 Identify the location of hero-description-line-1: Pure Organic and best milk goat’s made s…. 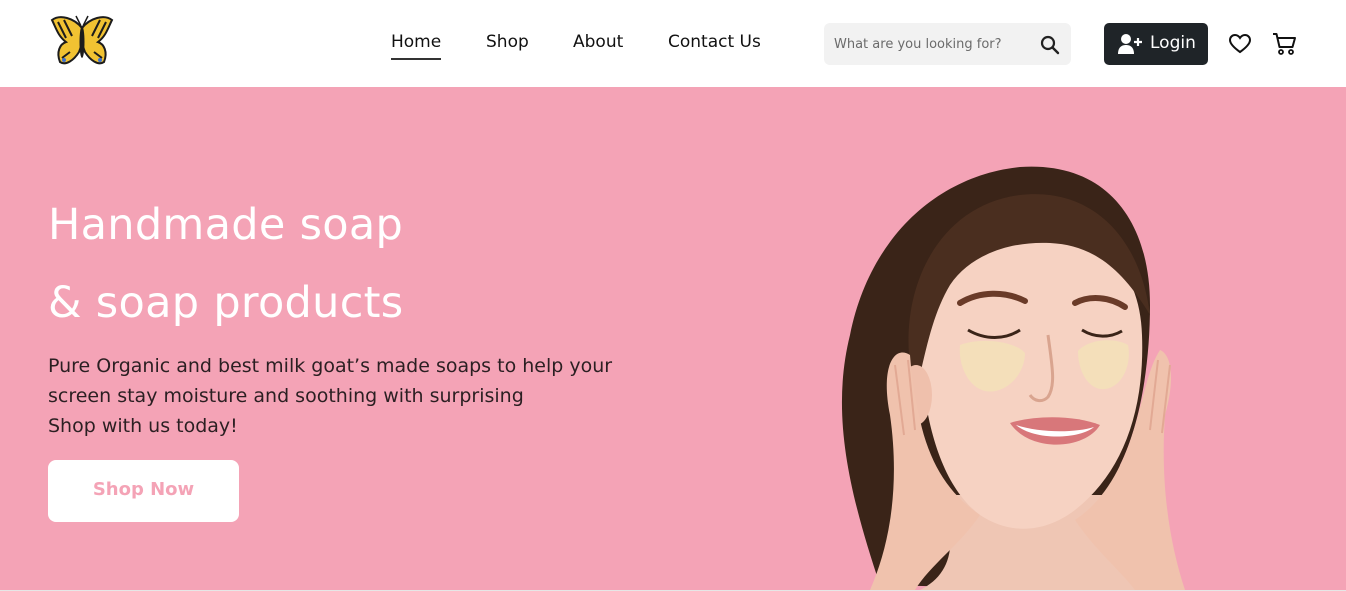
(330, 366).